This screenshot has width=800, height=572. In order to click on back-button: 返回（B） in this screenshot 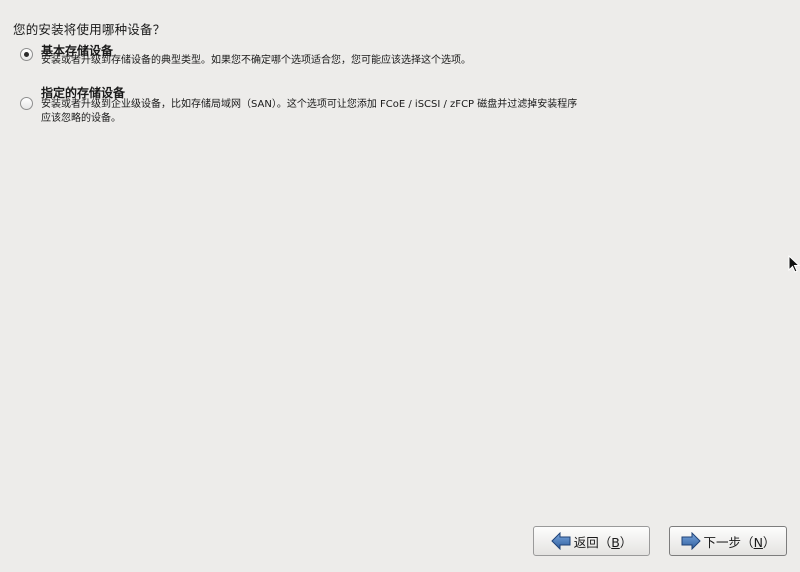, I will do `click(591, 541)`.